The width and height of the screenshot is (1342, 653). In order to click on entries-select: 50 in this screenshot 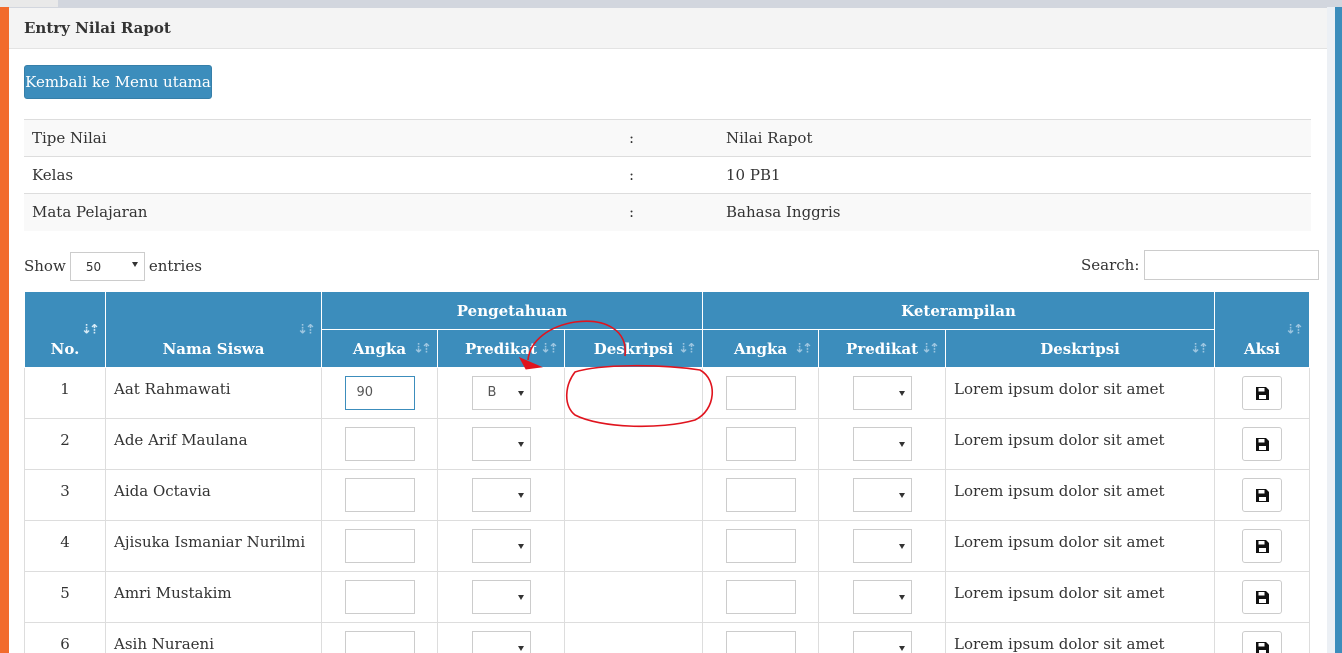, I will do `click(107, 266)`.